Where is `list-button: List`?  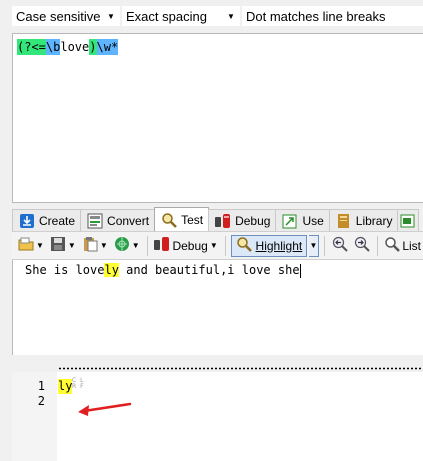 list-button: List is located at coordinates (402, 246).